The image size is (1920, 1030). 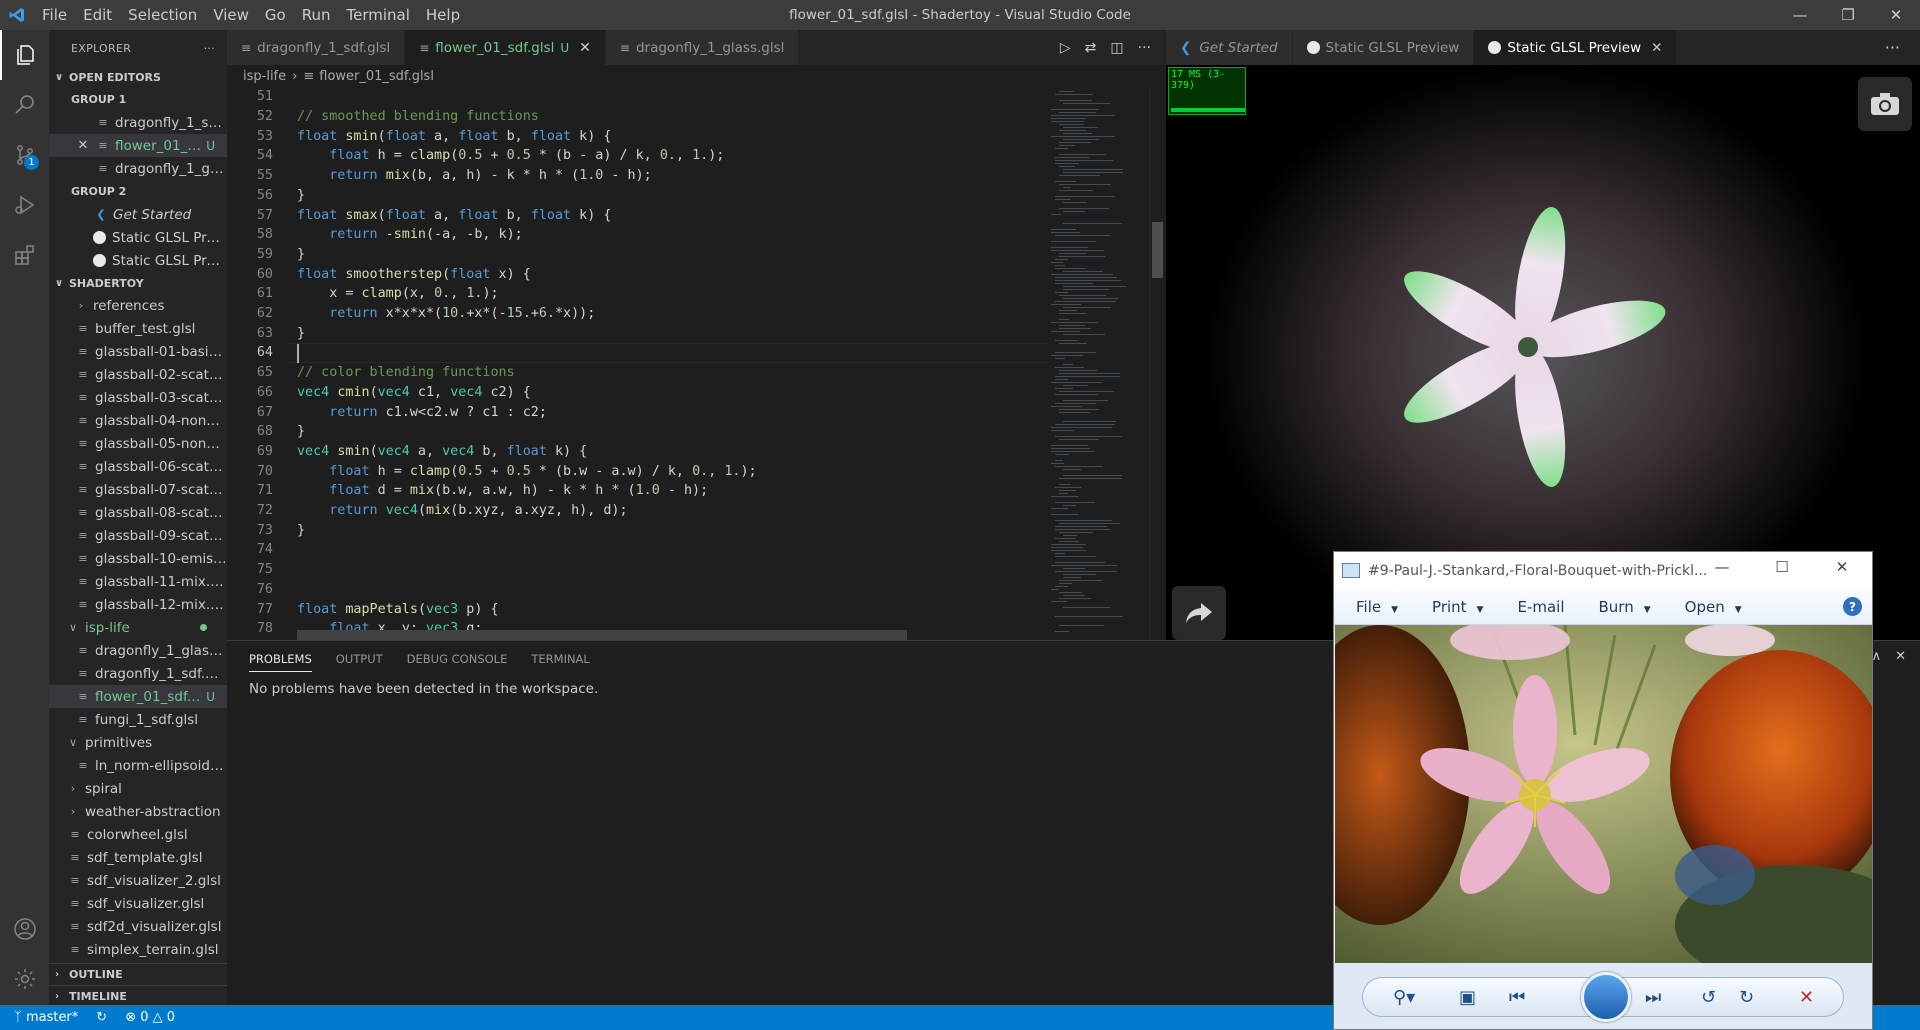 What do you see at coordinates (138, 949) in the screenshot?
I see `file-item: ≡ simplex_terrain.glsl` at bounding box center [138, 949].